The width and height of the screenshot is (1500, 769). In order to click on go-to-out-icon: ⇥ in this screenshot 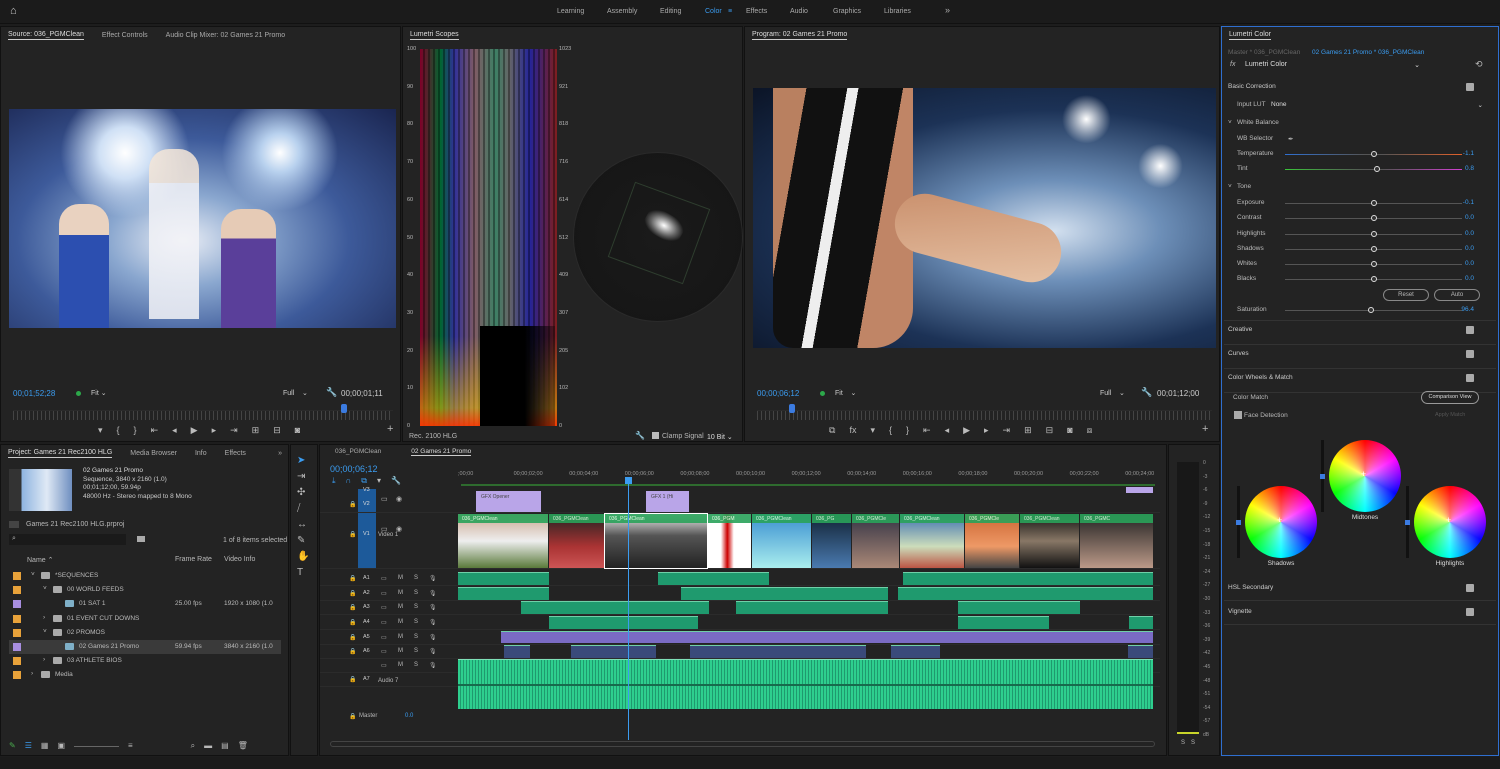, I will do `click(1007, 430)`.